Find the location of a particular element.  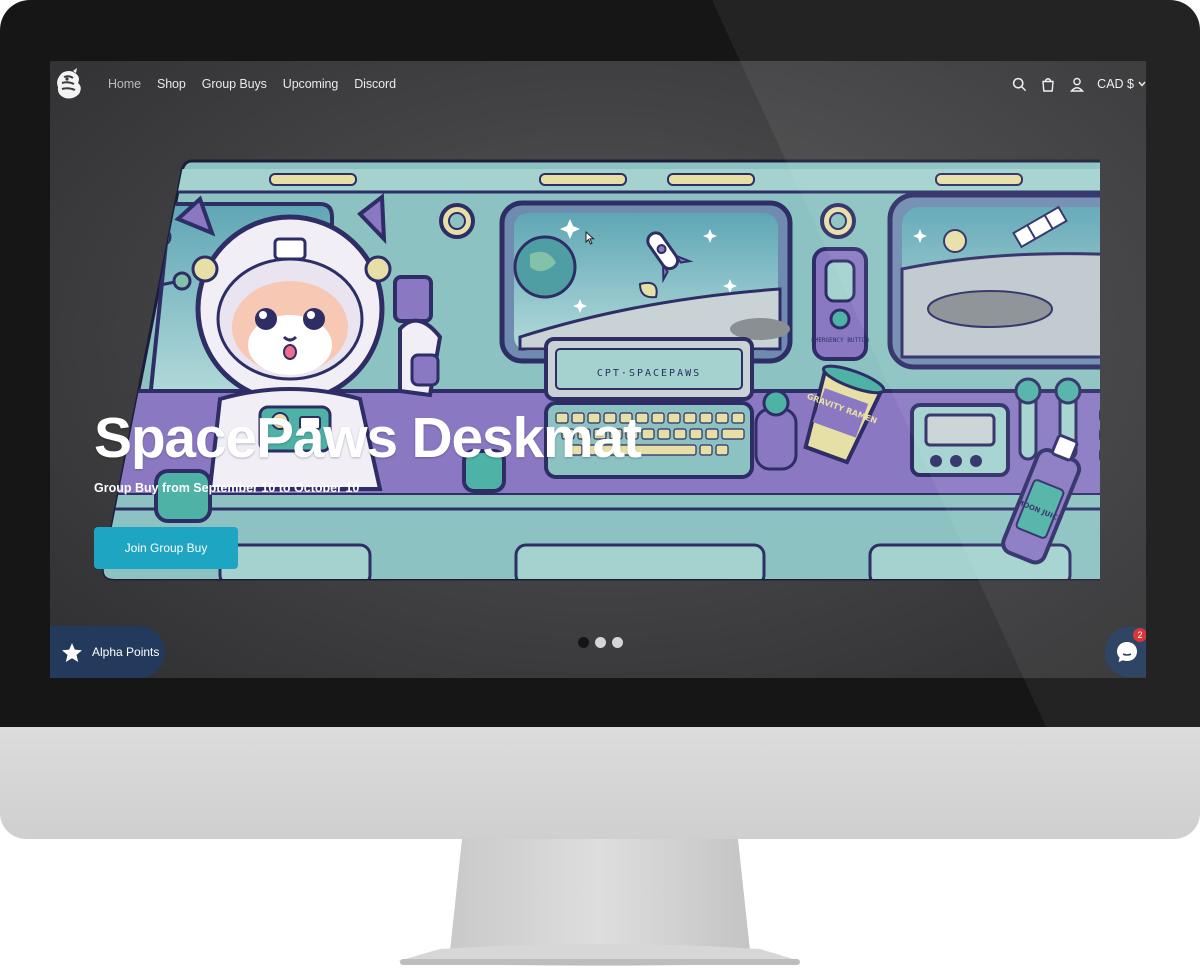

alpha-points-label: Alpha Points is located at coordinates (126, 652).